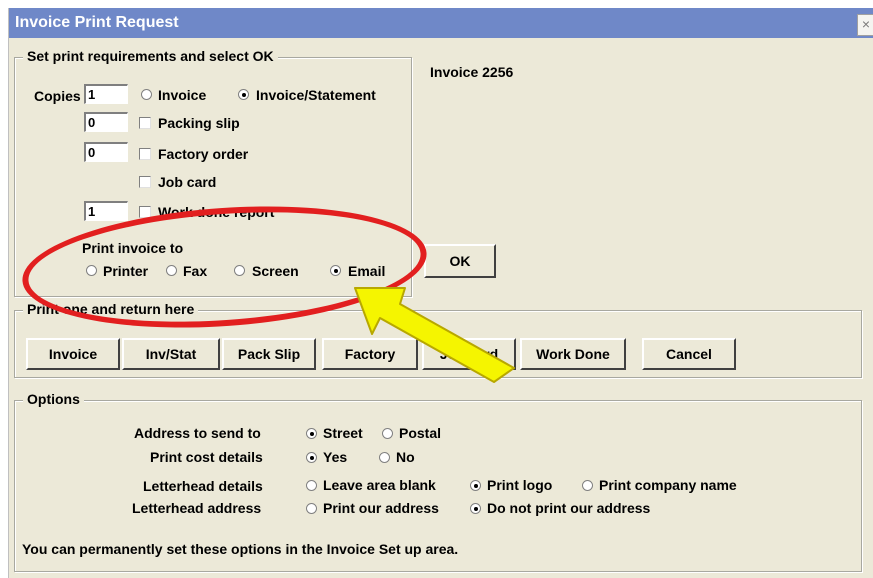  Describe the element at coordinates (126, 271) in the screenshot. I see `printer-label: Printer` at that location.